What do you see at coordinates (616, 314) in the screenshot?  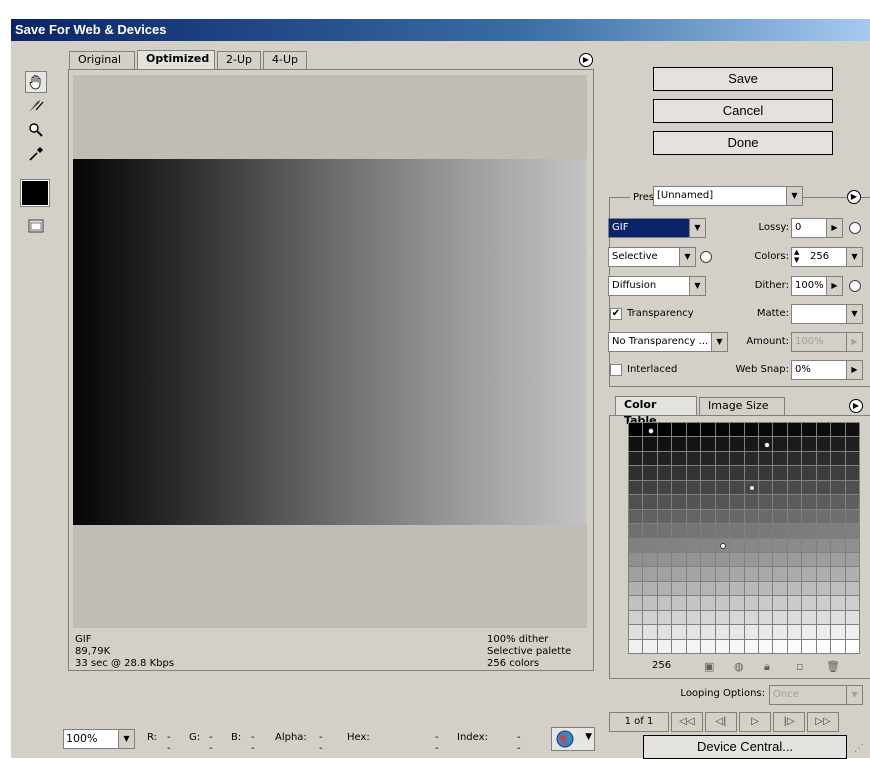 I see `transparency-checkbox: ✔` at bounding box center [616, 314].